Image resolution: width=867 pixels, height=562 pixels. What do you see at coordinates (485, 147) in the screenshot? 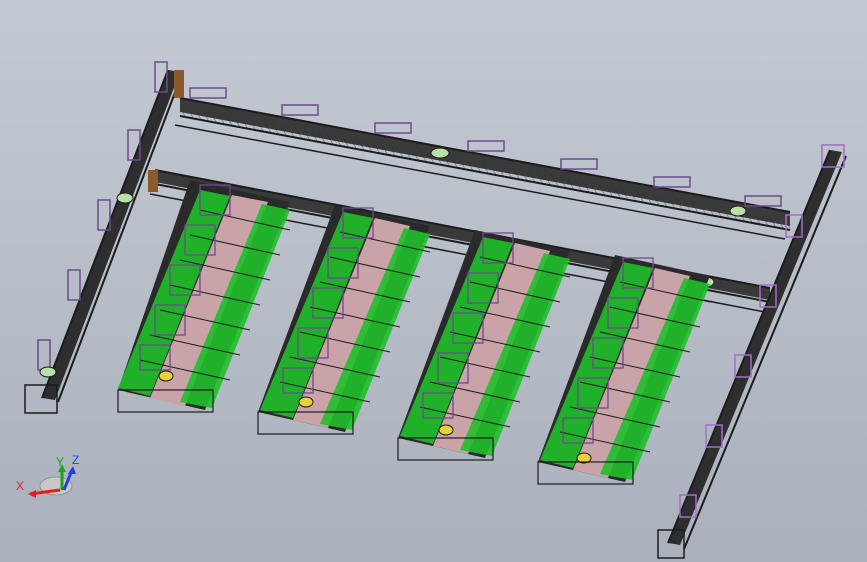
I see `top-rail-fixtures` at bounding box center [485, 147].